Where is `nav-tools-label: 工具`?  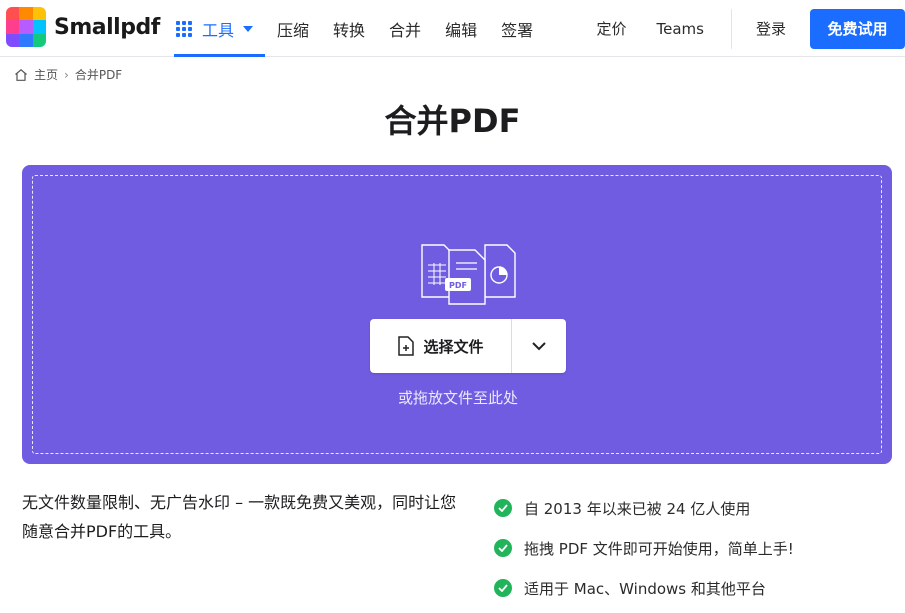 nav-tools-label: 工具 is located at coordinates (218, 30).